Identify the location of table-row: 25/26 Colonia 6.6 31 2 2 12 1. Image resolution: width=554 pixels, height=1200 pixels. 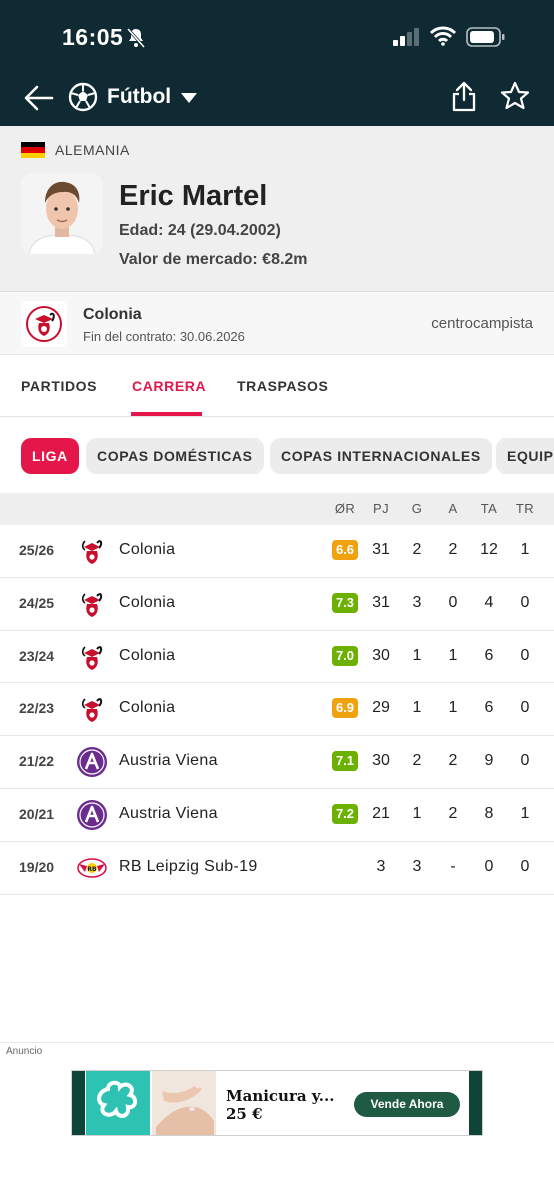
(277, 551).